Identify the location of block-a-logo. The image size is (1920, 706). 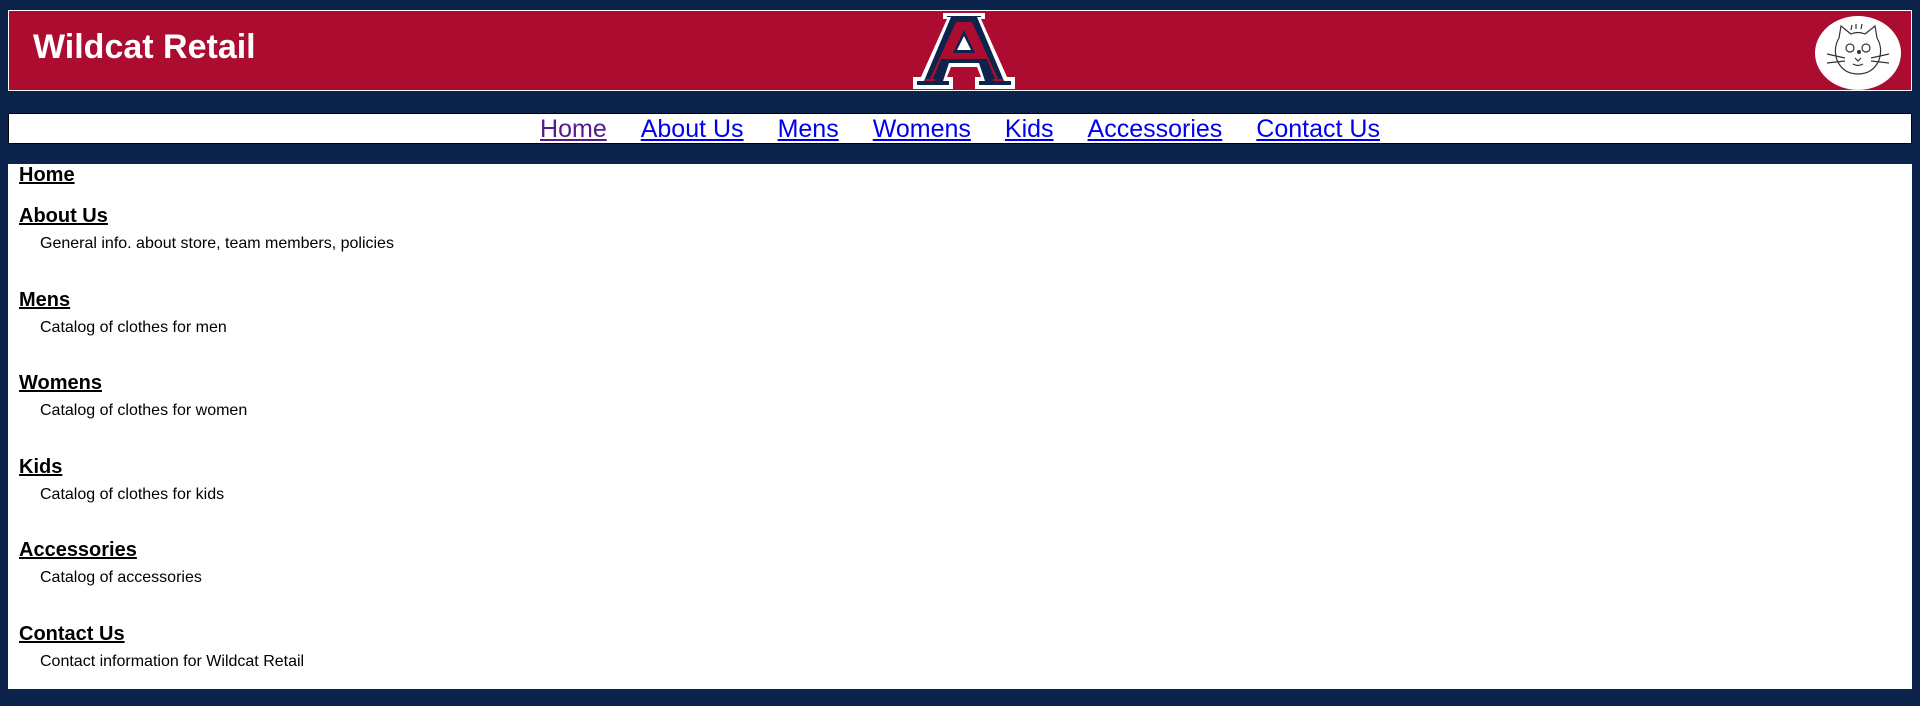
(964, 51).